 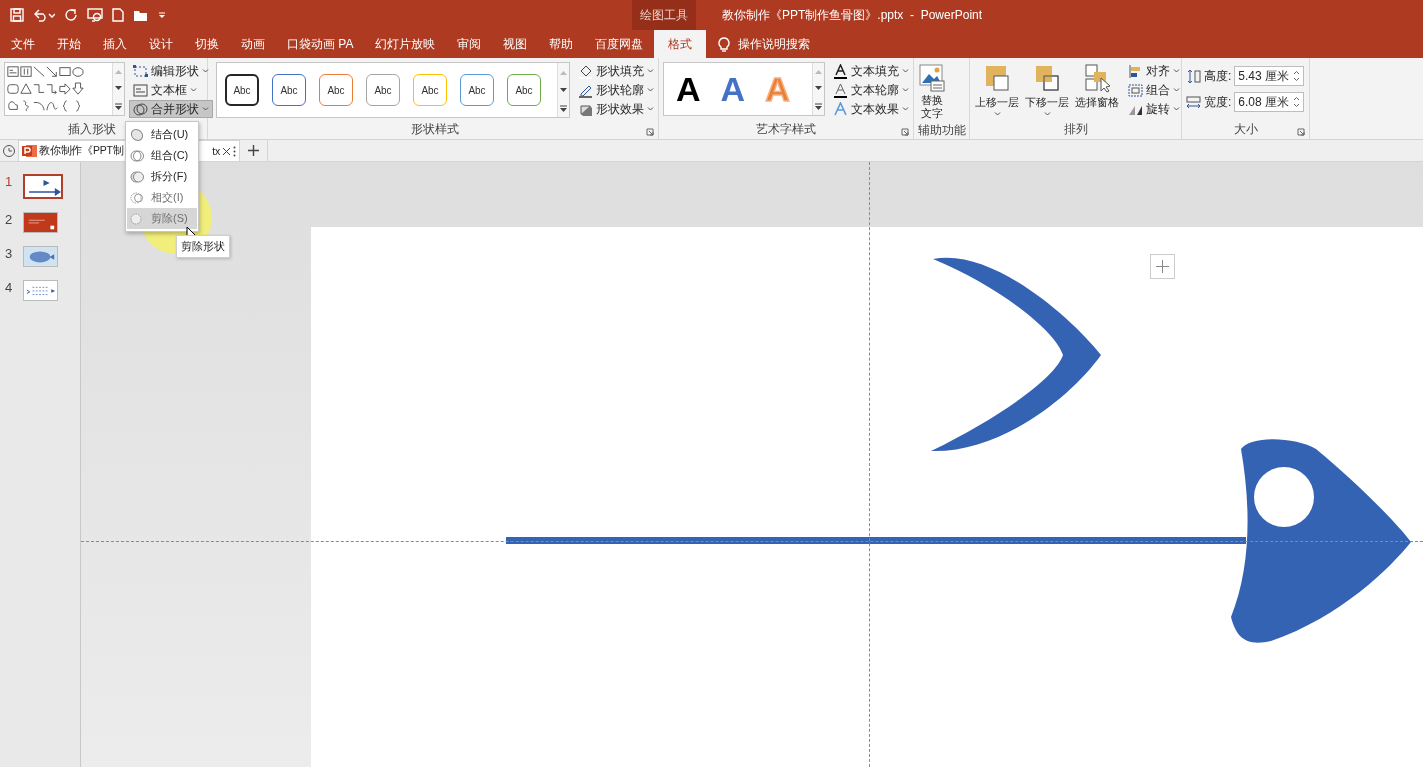 I want to click on slide-number: 3, so click(x=9, y=253).